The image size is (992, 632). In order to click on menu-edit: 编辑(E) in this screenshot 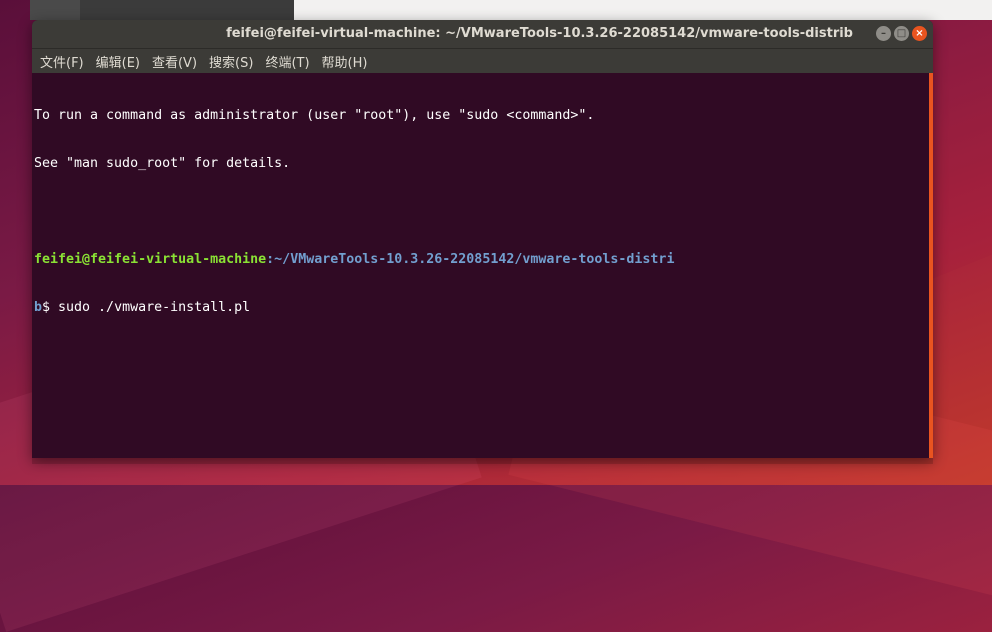, I will do `click(118, 61)`.